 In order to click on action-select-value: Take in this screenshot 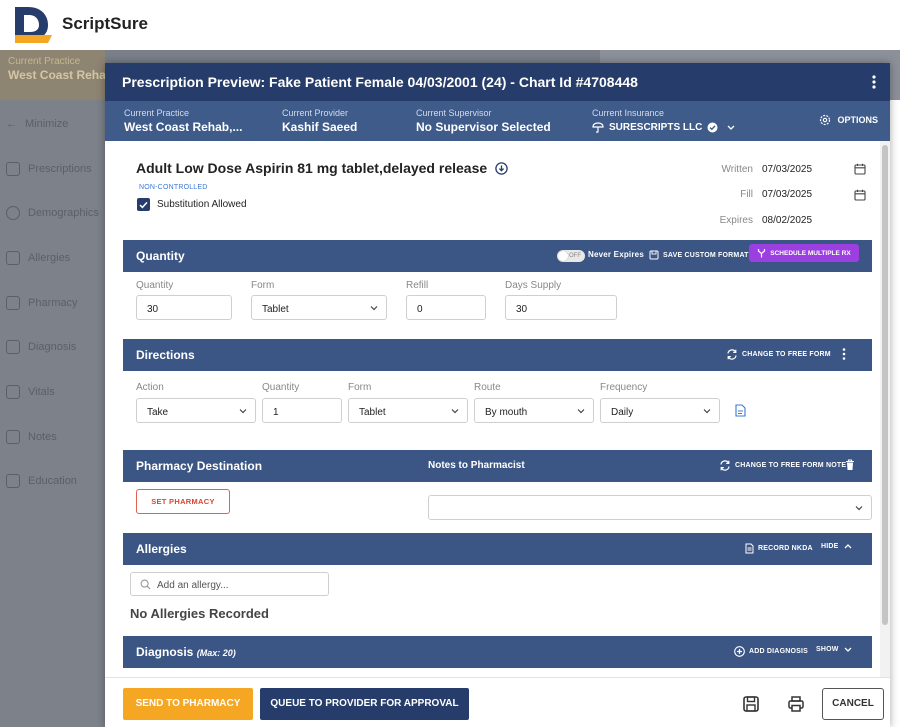, I will do `click(158, 412)`.